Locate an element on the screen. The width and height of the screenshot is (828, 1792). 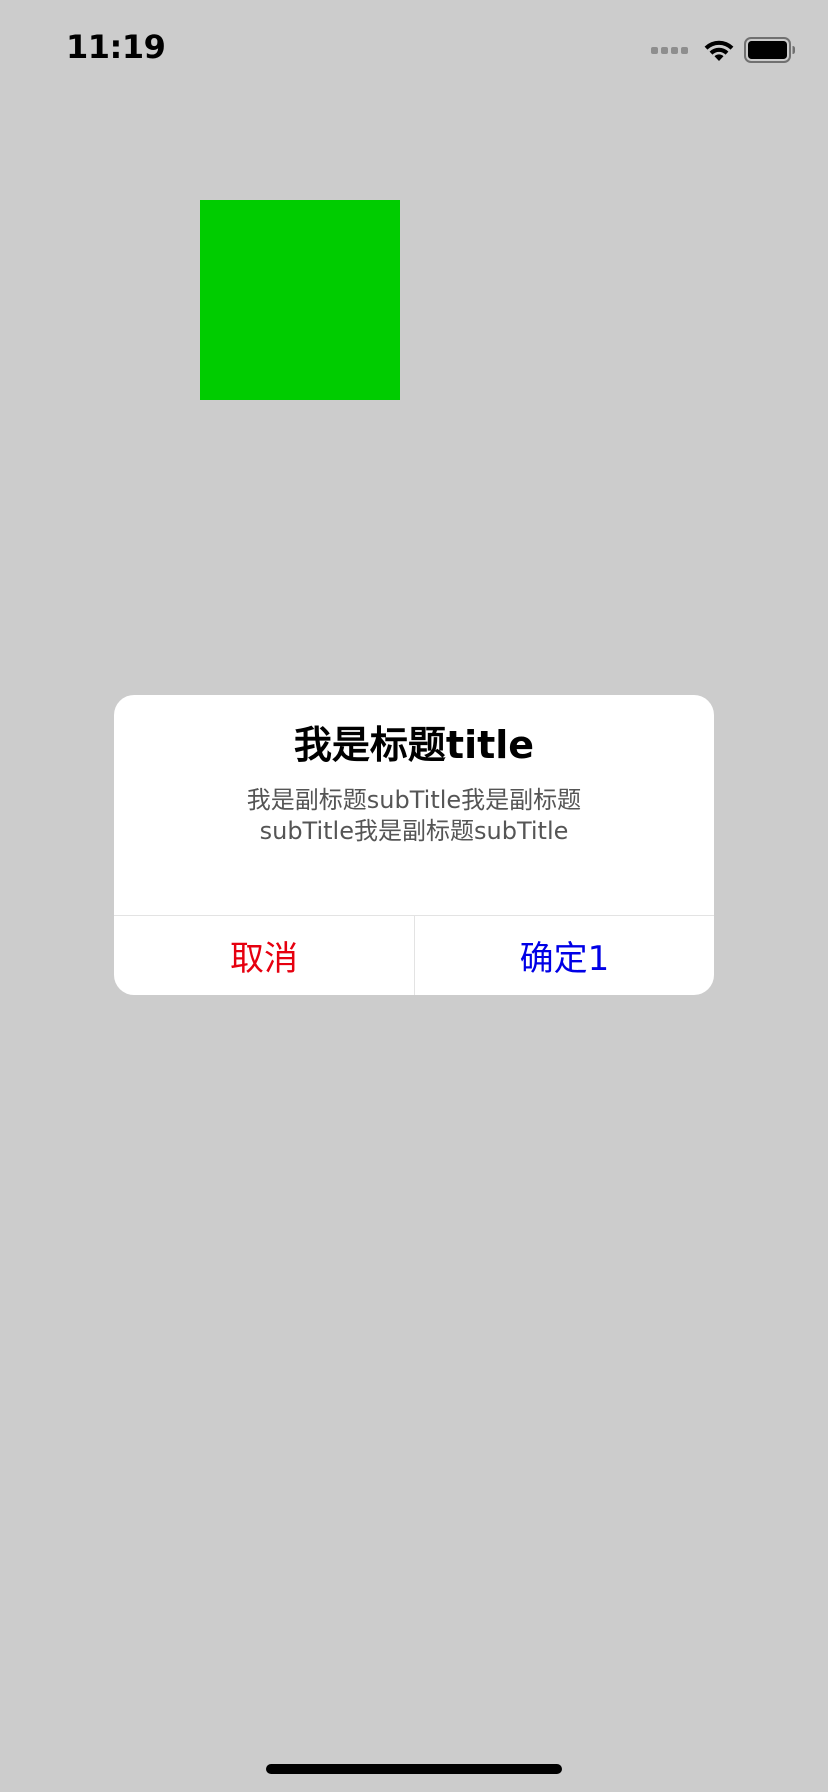
cancel-button: 取消 is located at coordinates (264, 955).